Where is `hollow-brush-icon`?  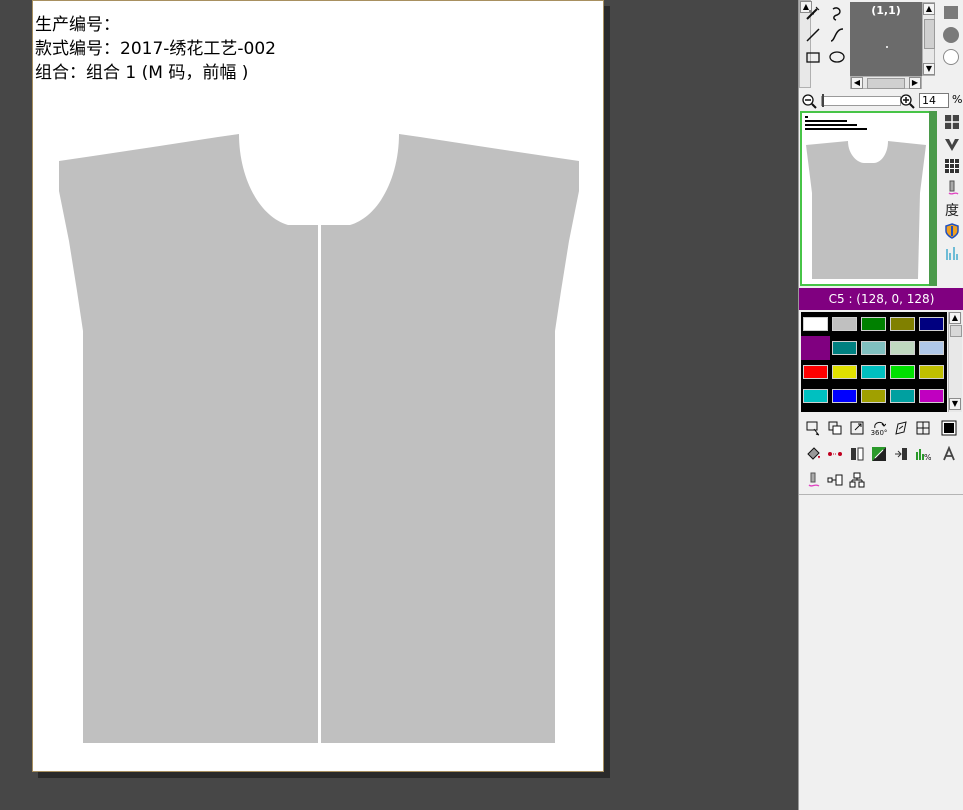 hollow-brush-icon is located at coordinates (951, 57).